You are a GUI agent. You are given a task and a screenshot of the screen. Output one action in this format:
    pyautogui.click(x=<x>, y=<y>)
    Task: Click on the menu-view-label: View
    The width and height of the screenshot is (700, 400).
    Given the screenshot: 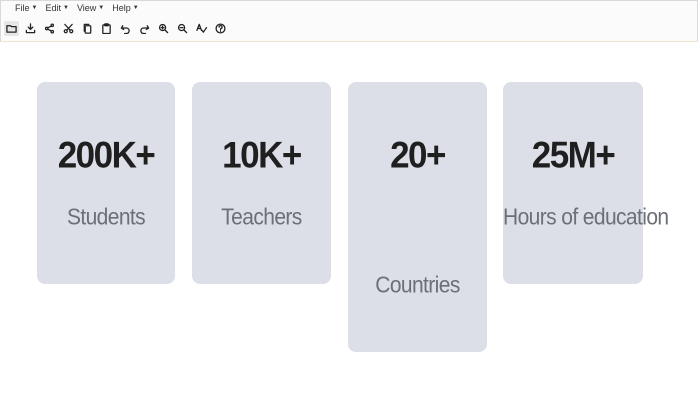 What is the action you would take?
    pyautogui.click(x=86, y=8)
    